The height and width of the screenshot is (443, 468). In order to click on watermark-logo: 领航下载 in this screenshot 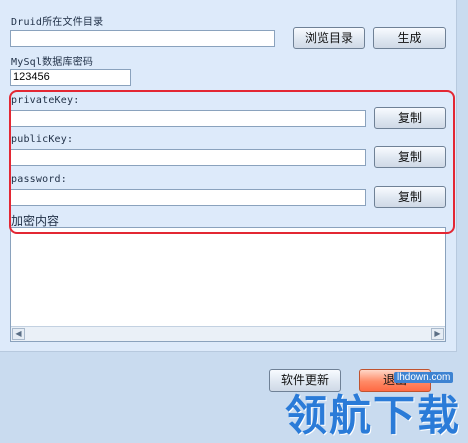, I will do `click(373, 415)`.